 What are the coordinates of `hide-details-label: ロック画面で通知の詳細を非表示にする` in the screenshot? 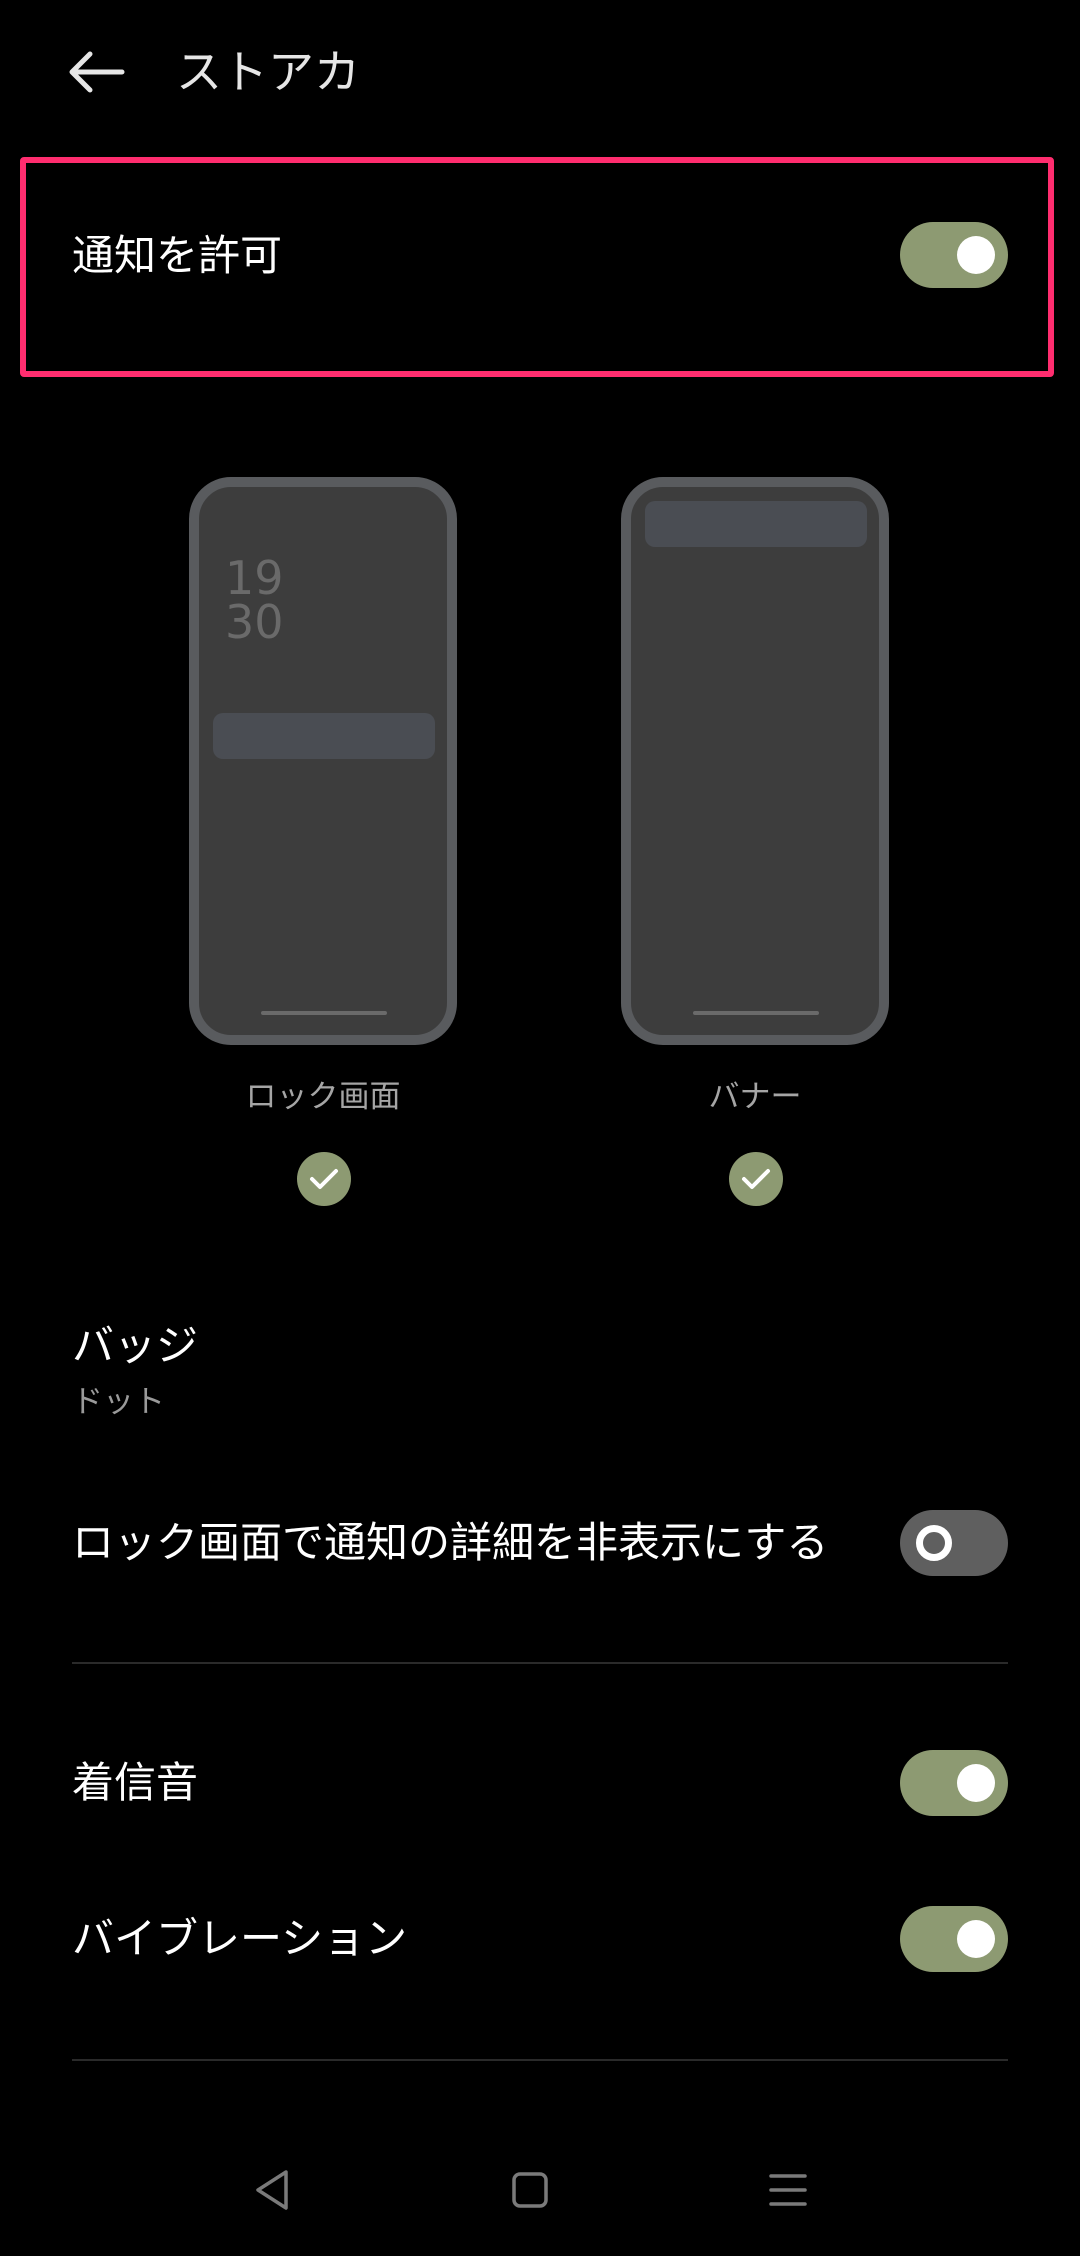 It's located at (450, 1542).